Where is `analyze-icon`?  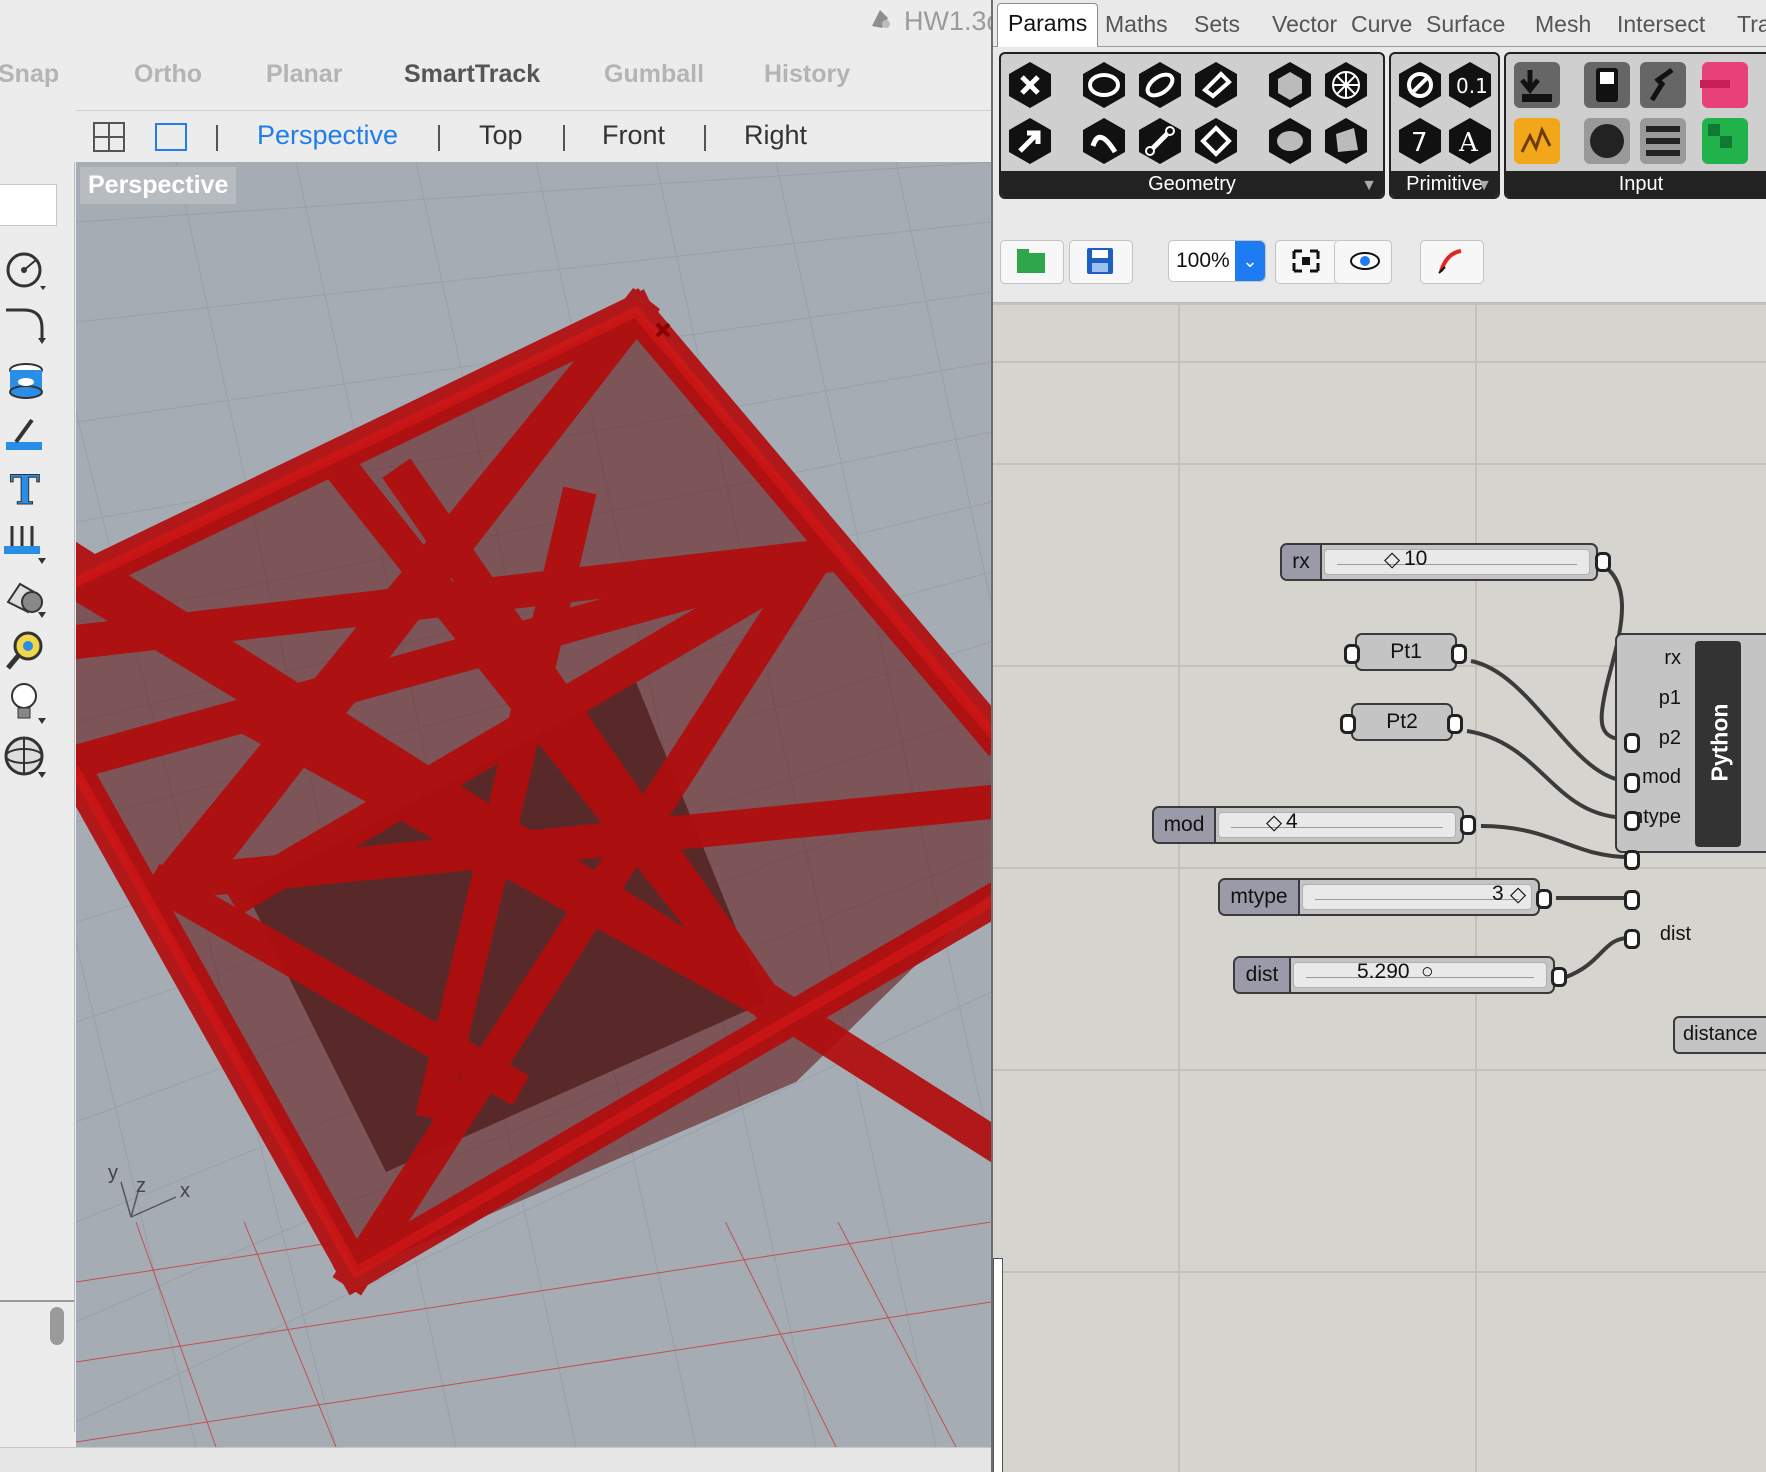 analyze-icon is located at coordinates (26, 650).